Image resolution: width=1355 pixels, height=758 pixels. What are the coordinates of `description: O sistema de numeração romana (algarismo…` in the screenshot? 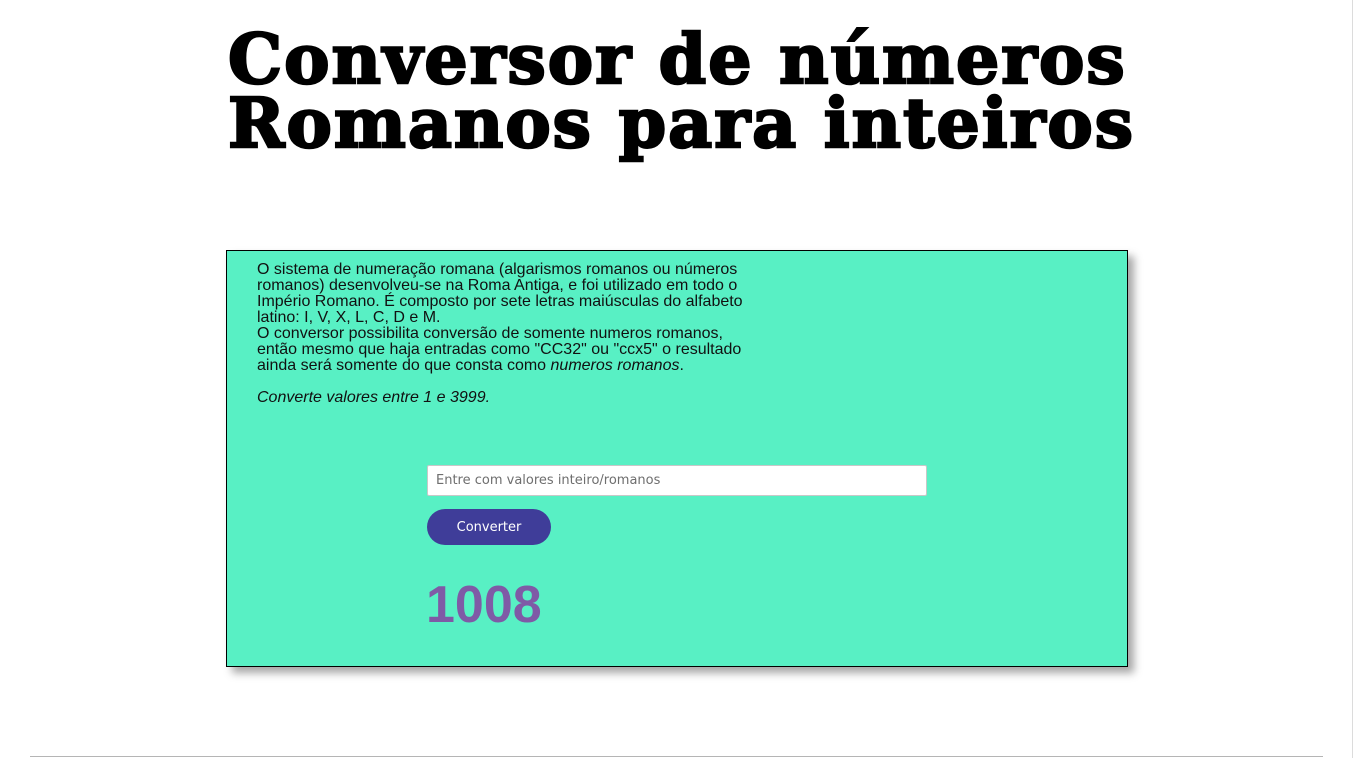 It's located at (507, 334).